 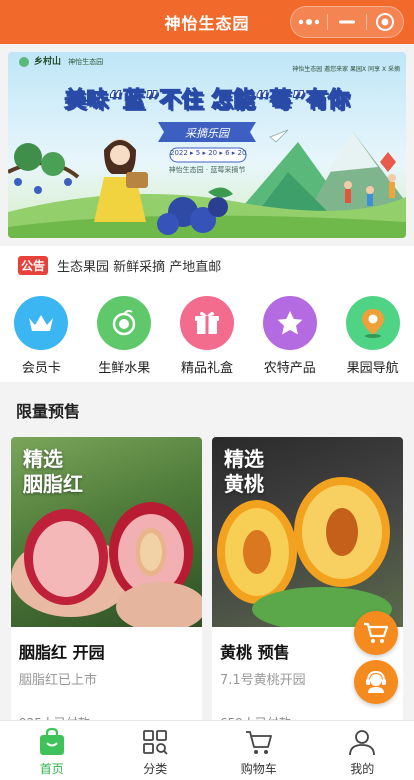 I want to click on minimize-button, so click(x=347, y=22).